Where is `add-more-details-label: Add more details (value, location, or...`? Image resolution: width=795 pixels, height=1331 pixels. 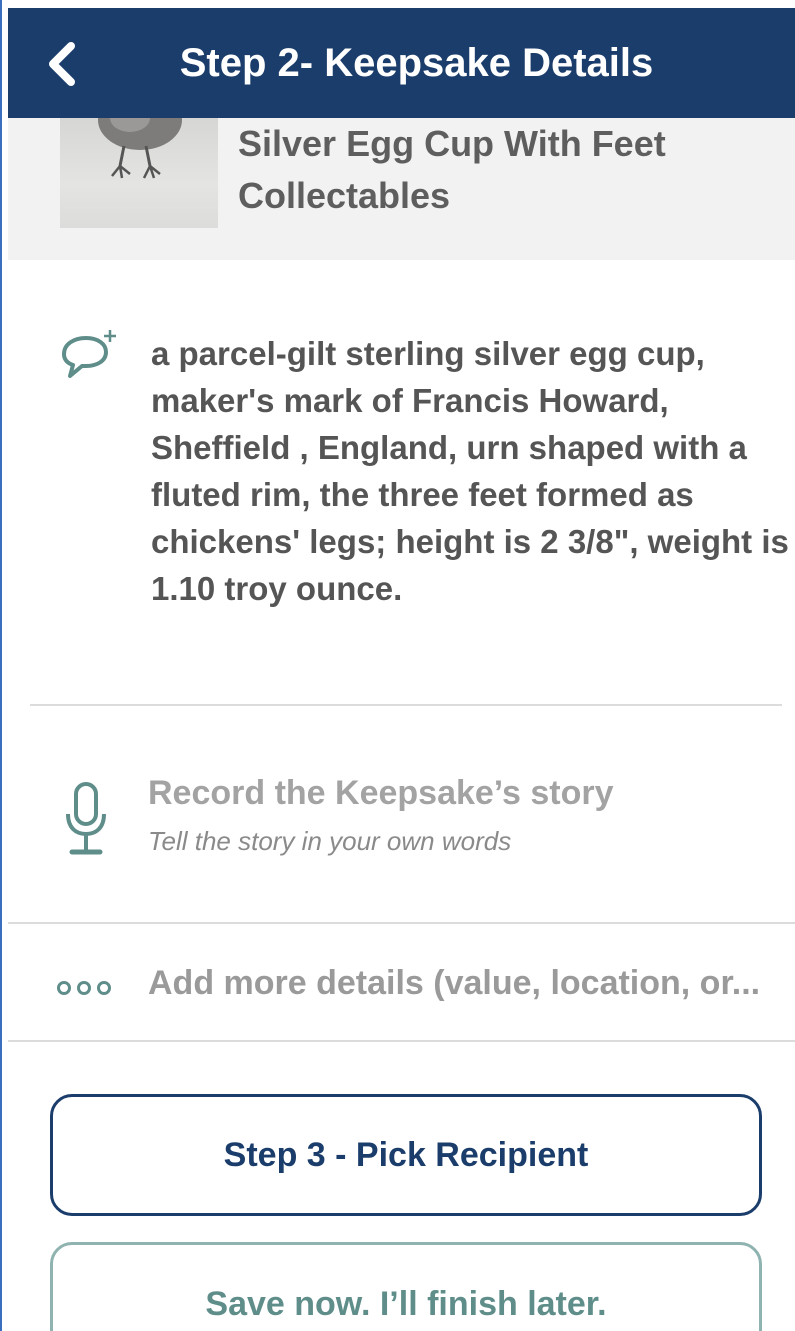
add-more-details-label: Add more details (value, location, or... is located at coordinates (454, 983).